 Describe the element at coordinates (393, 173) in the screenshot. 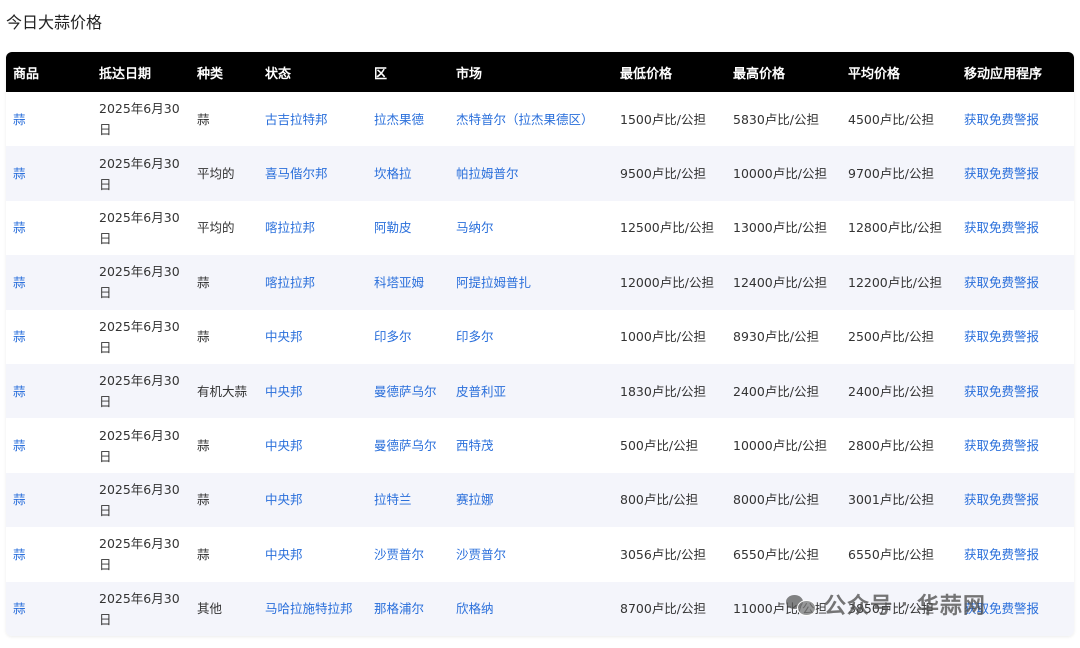

I see `district-link: 坎格拉` at that location.